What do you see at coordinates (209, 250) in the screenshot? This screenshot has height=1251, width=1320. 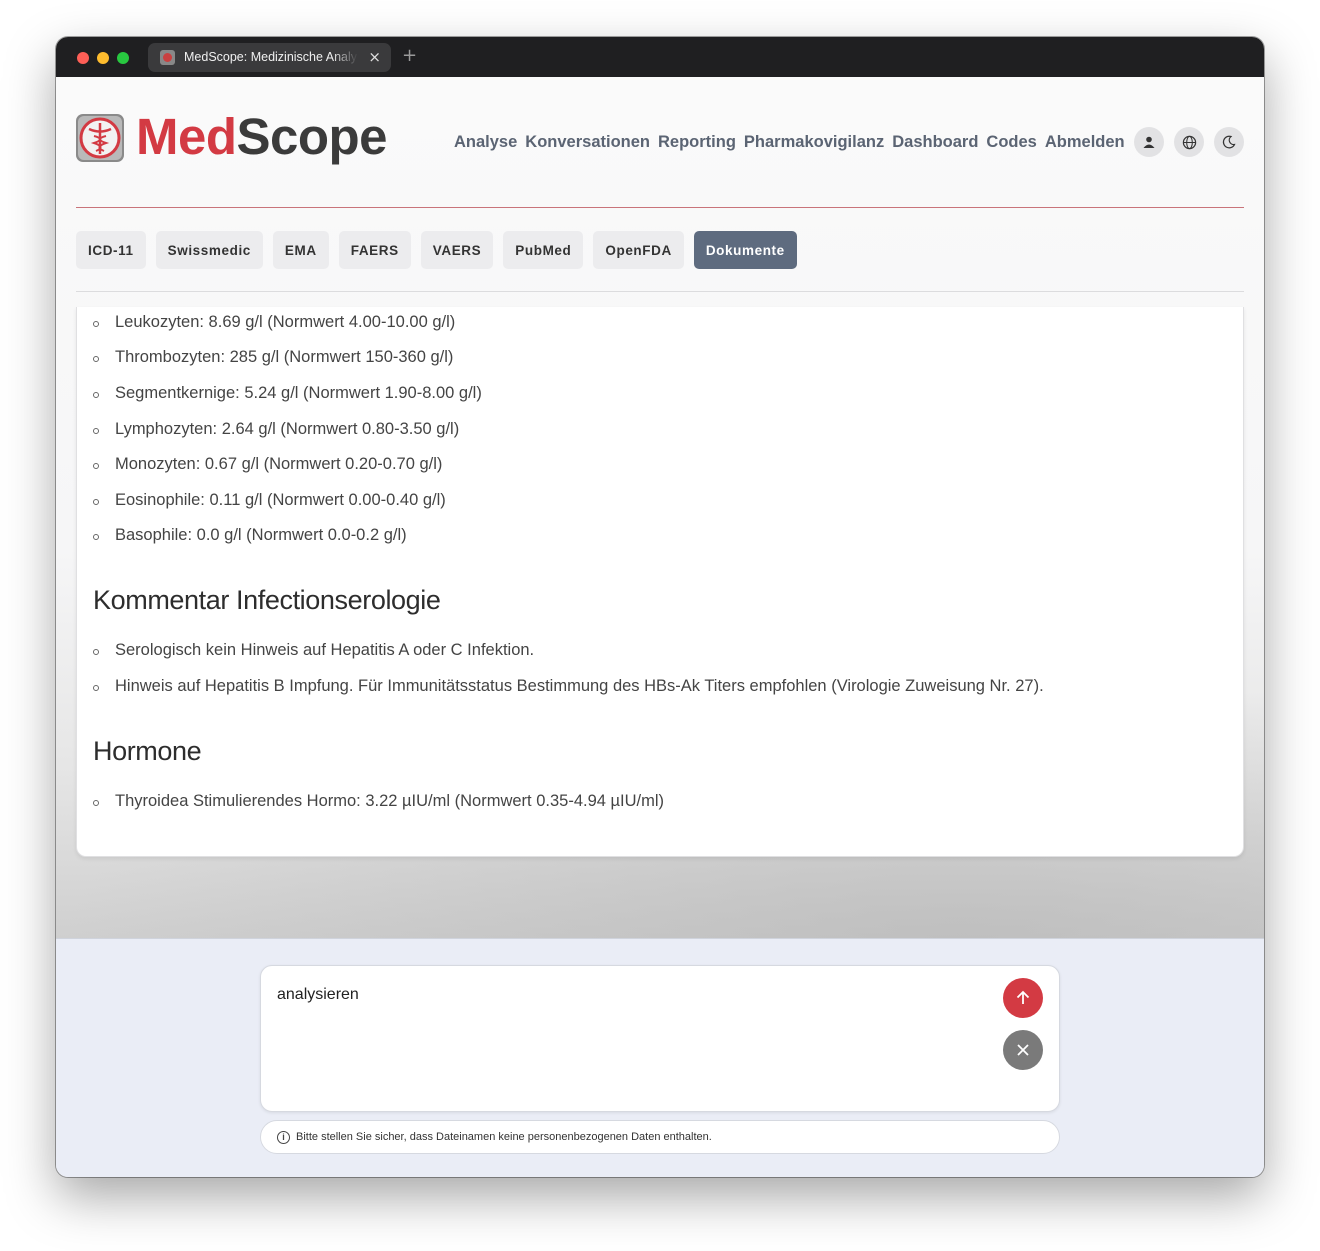 I see `tab-swissmedic: Swissmedic` at bounding box center [209, 250].